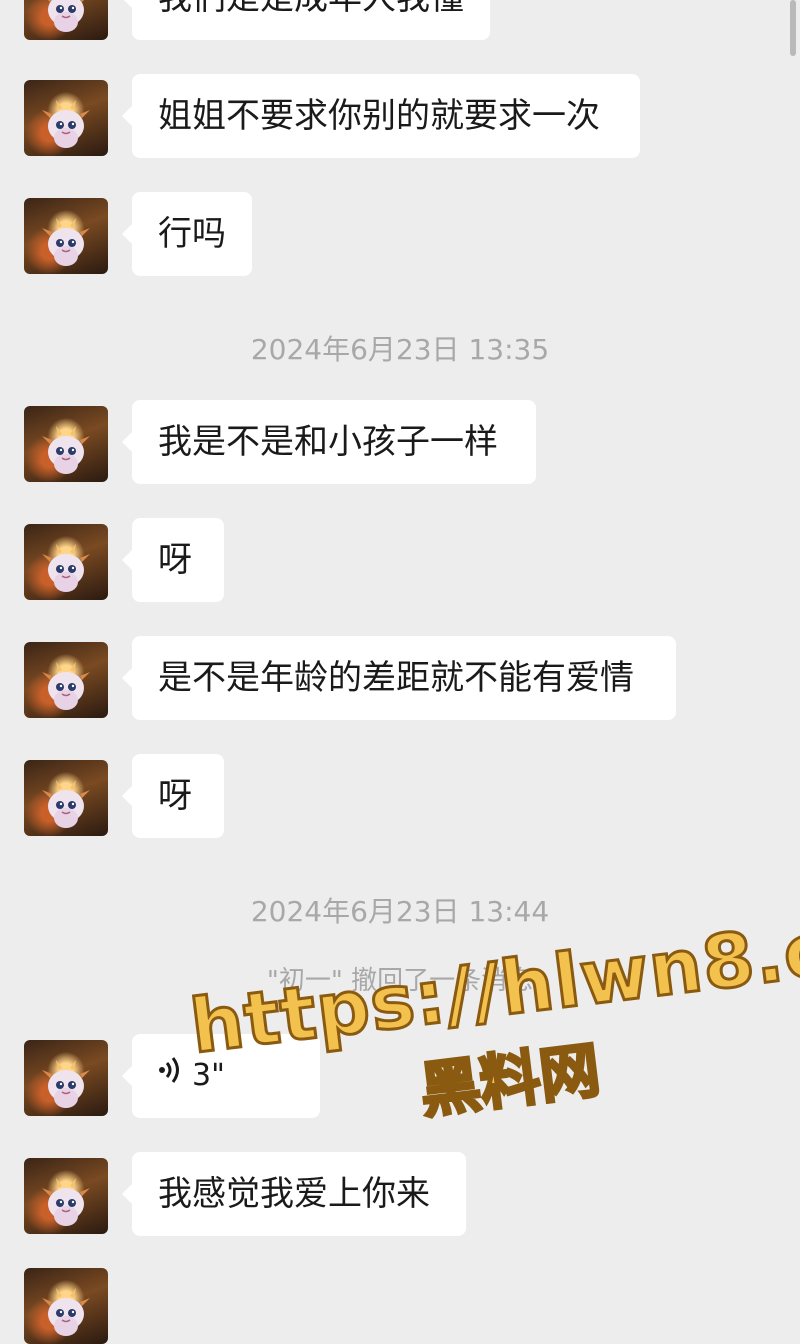  I want to click on message-bubble: 是不是年龄的差距就不能有爱情, so click(399, 678).